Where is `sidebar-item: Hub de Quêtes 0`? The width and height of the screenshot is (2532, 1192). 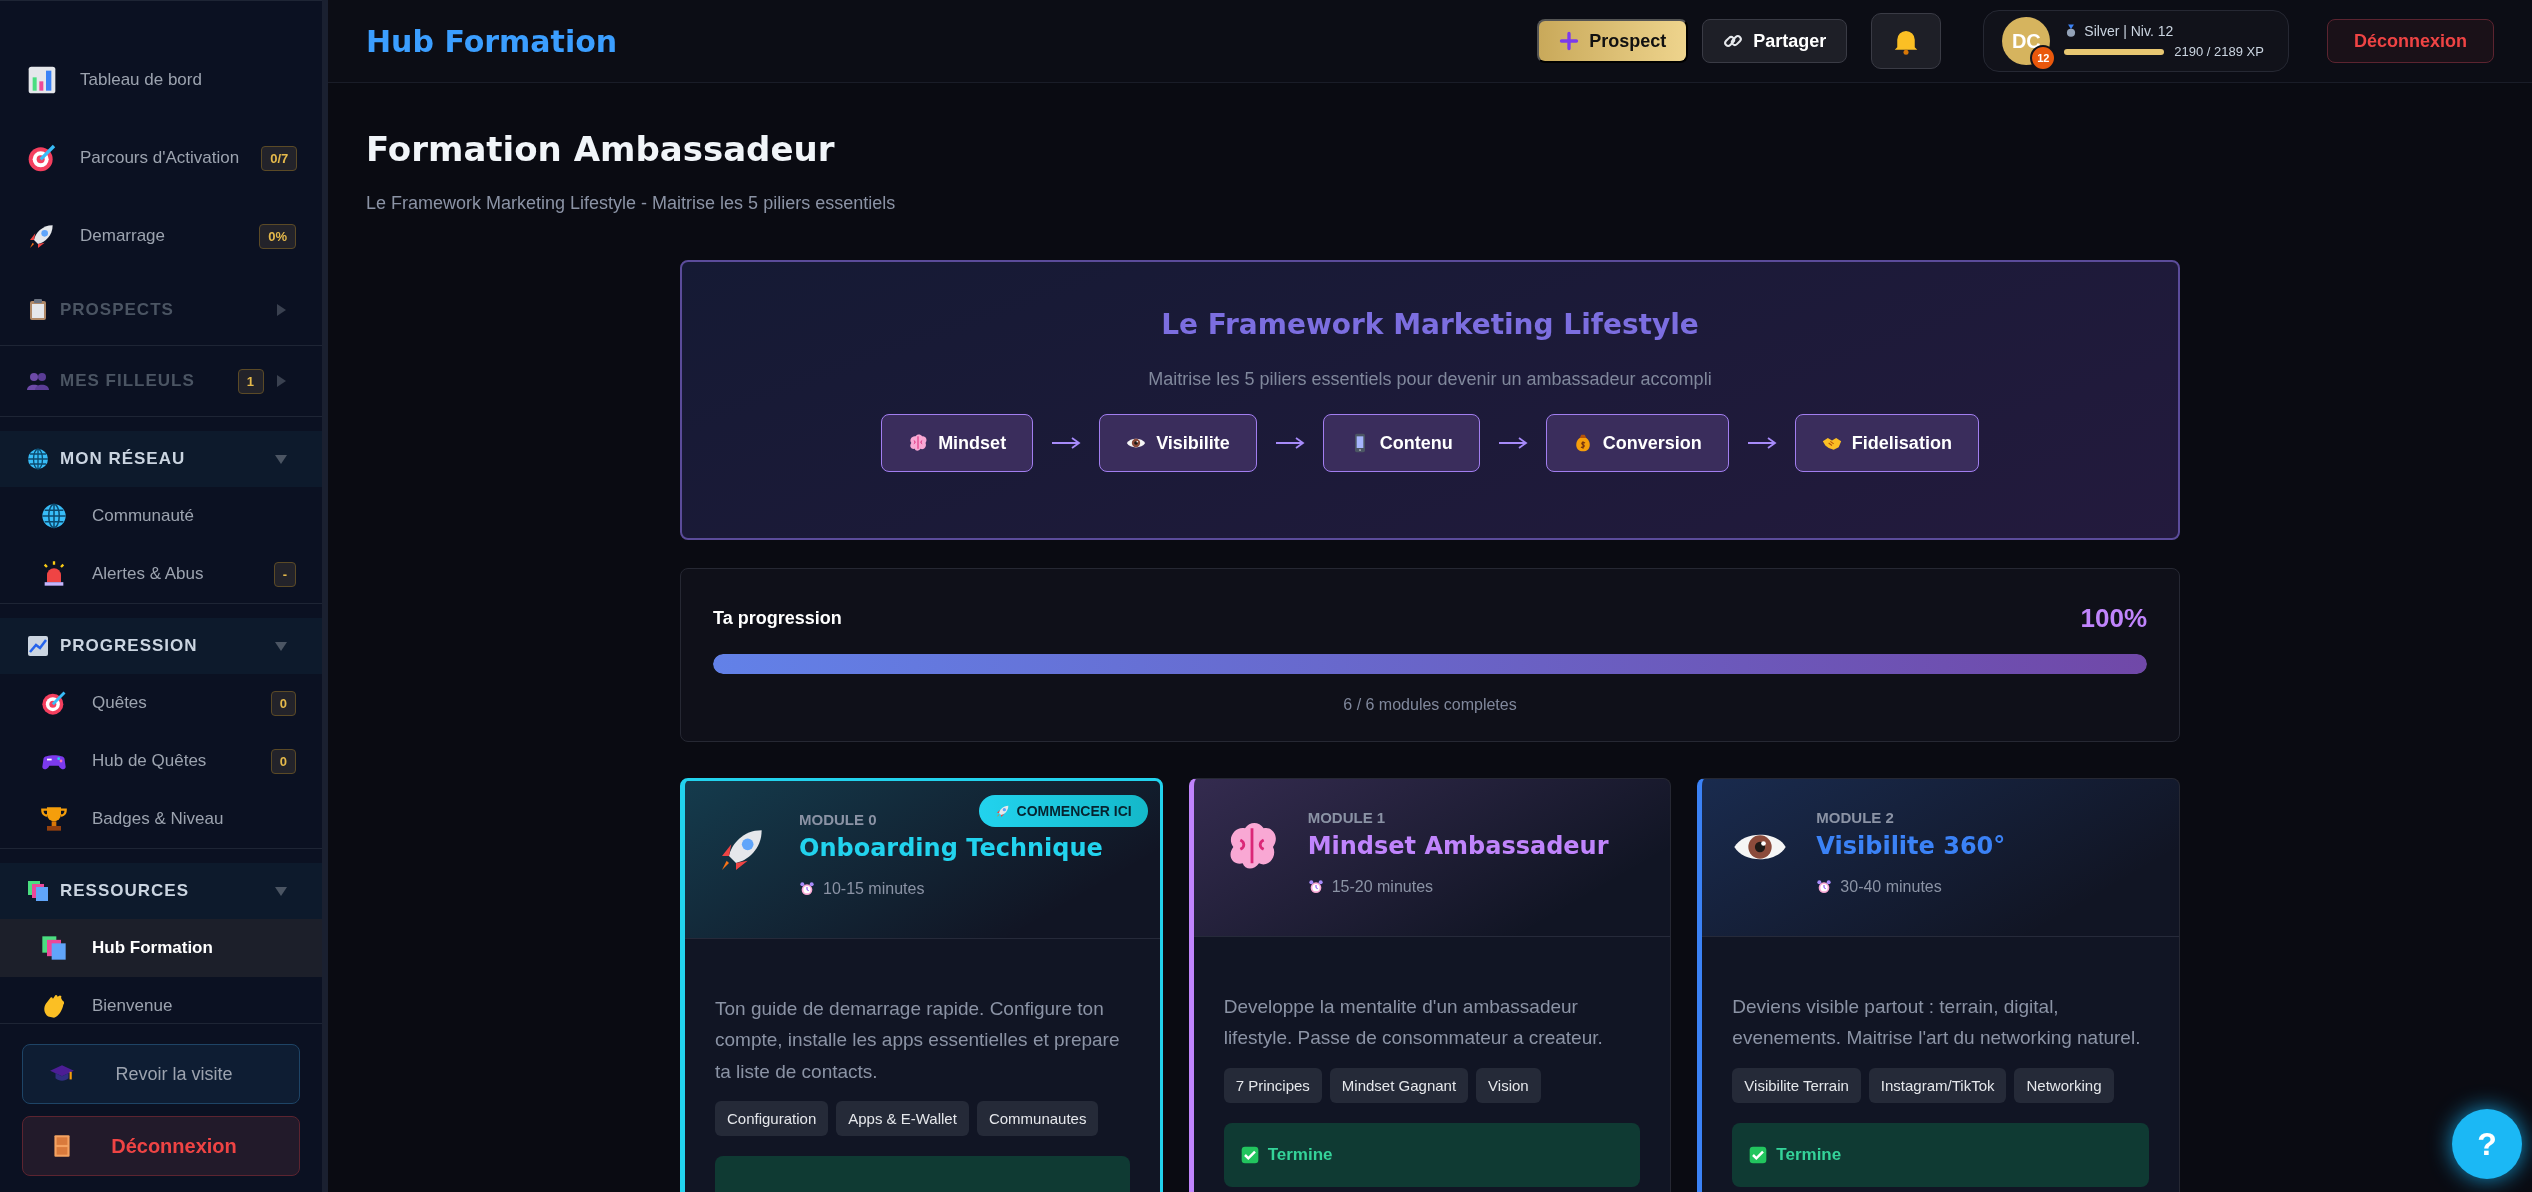
sidebar-item: Hub de Quêtes 0 is located at coordinates (161, 761).